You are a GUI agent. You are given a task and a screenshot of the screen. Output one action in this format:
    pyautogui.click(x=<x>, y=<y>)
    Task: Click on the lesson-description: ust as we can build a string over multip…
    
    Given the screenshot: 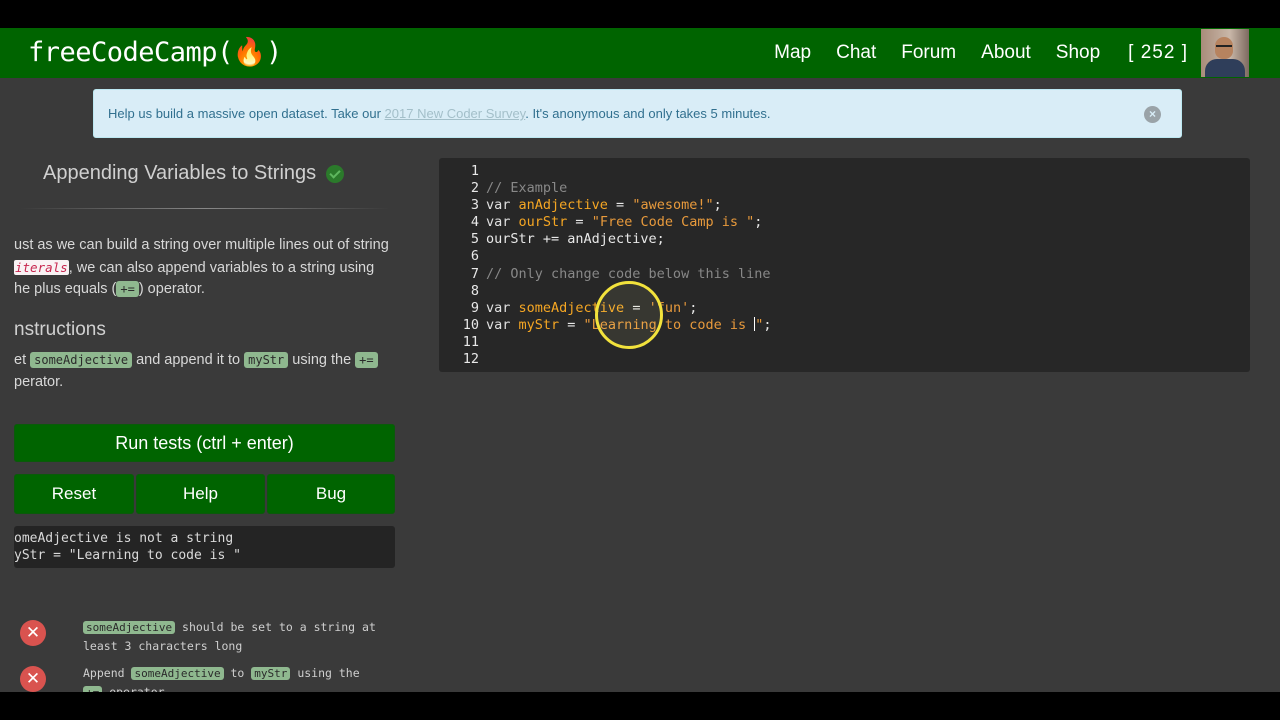 What is the action you would take?
    pyautogui.click(x=201, y=267)
    